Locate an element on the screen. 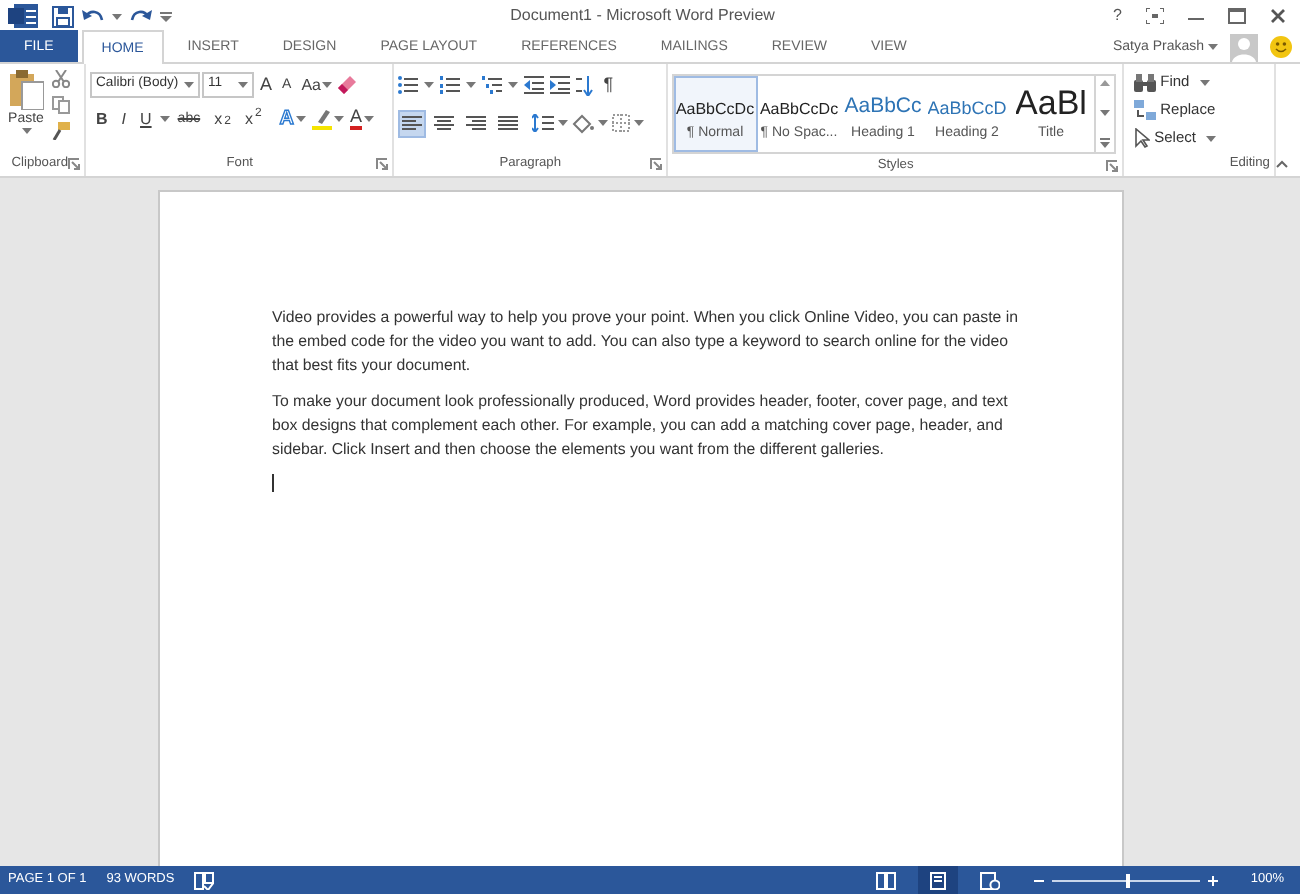  copy-icon is located at coordinates (61, 105).